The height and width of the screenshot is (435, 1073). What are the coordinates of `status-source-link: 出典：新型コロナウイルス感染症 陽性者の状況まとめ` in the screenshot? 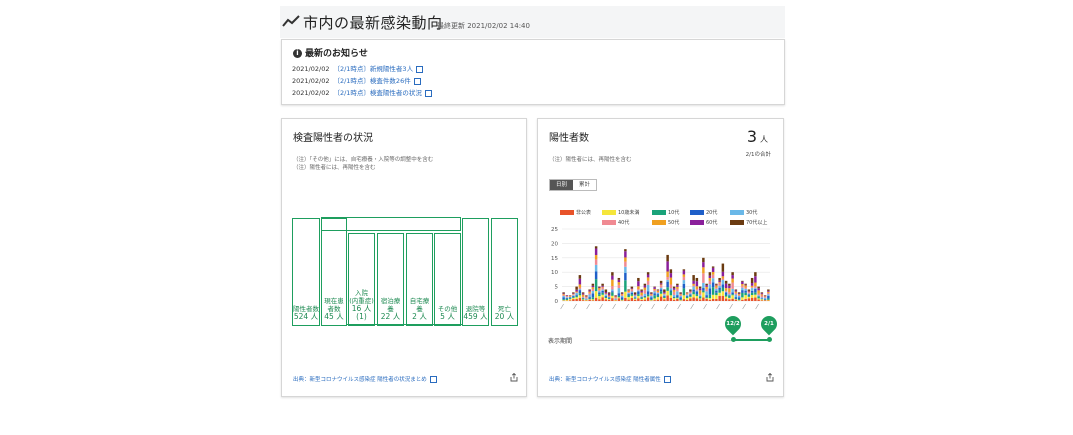 It's located at (365, 379).